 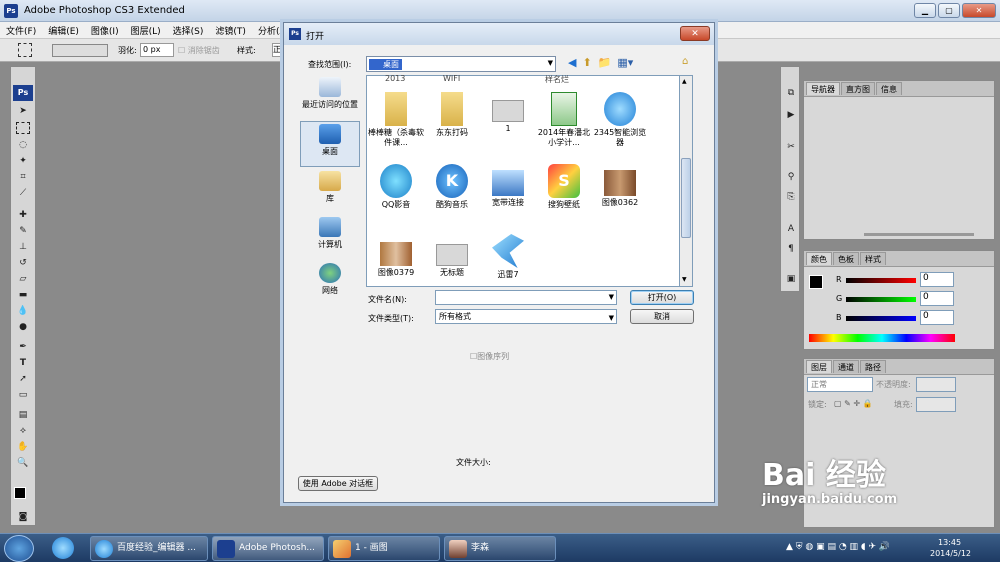 What do you see at coordinates (330, 144) in the screenshot?
I see `place-desktop: 桌面` at bounding box center [330, 144].